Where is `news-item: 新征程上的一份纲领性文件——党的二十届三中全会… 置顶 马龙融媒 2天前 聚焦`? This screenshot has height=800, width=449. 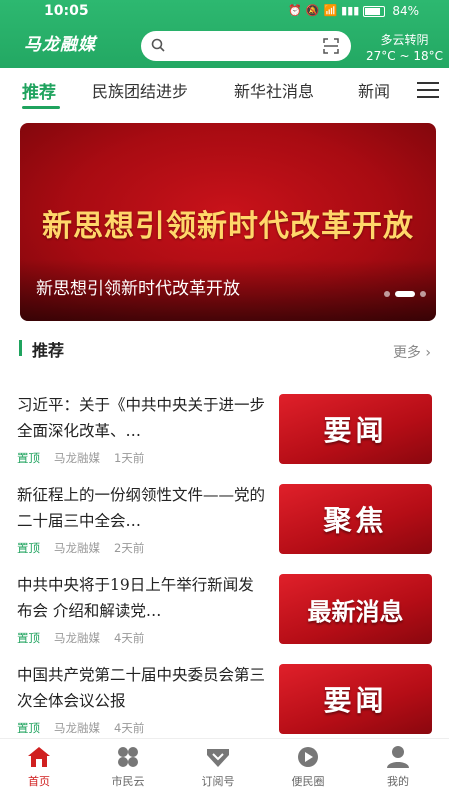 news-item: 新征程上的一份纲领性文件——党的二十届三中全会… 置顶 马龙融媒 2天前 聚焦 is located at coordinates (224, 526).